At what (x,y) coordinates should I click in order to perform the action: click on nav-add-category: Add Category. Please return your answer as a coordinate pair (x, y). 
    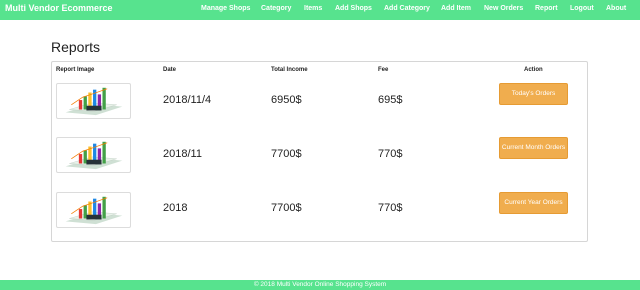
    Looking at the image, I should click on (407, 8).